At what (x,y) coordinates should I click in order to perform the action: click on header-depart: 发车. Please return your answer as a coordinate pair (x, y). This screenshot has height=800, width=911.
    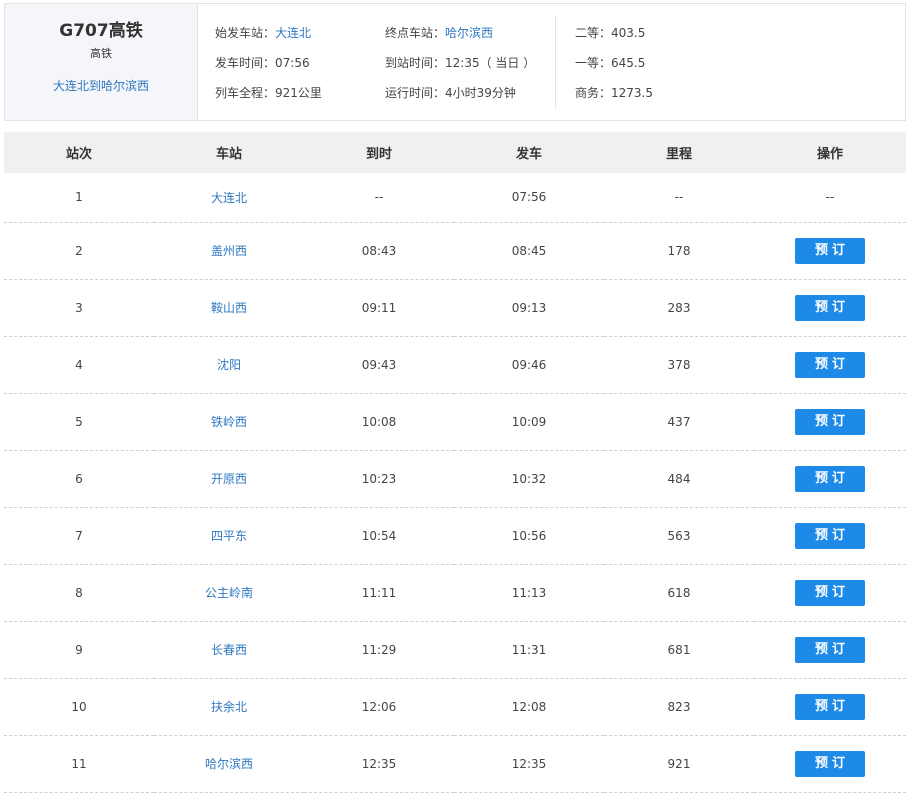
    Looking at the image, I should click on (528, 154).